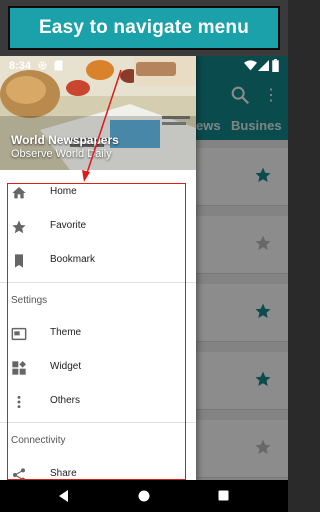 Image resolution: width=320 pixels, height=512 pixels. I want to click on navigation-bar, so click(144, 496).